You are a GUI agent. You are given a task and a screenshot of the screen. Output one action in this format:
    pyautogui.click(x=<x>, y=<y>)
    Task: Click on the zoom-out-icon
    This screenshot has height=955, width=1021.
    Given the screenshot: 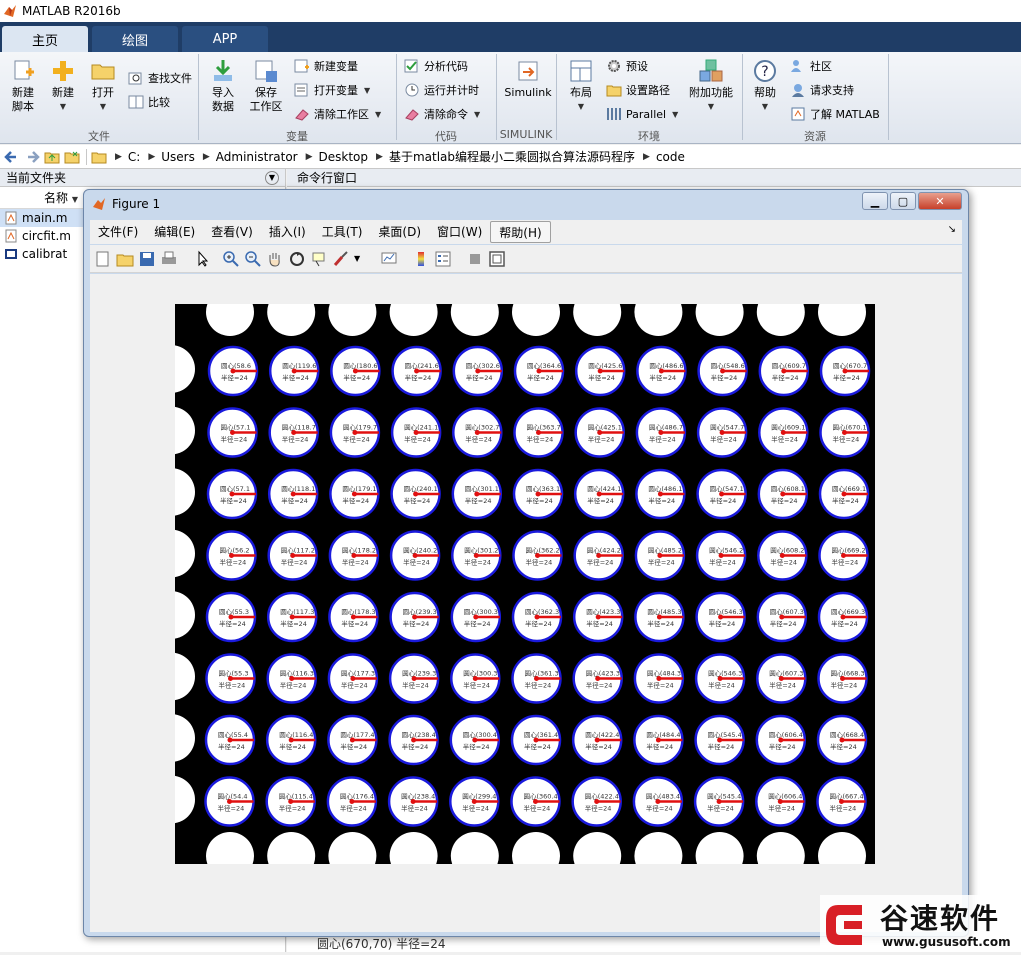 What is the action you would take?
    pyautogui.click(x=253, y=259)
    